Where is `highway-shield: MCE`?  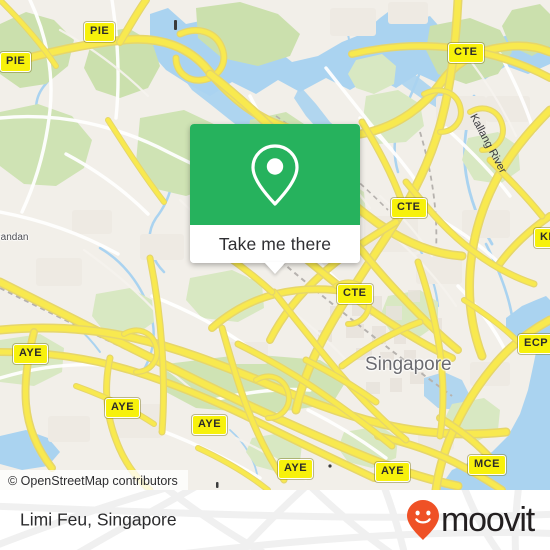 highway-shield: MCE is located at coordinates (487, 465).